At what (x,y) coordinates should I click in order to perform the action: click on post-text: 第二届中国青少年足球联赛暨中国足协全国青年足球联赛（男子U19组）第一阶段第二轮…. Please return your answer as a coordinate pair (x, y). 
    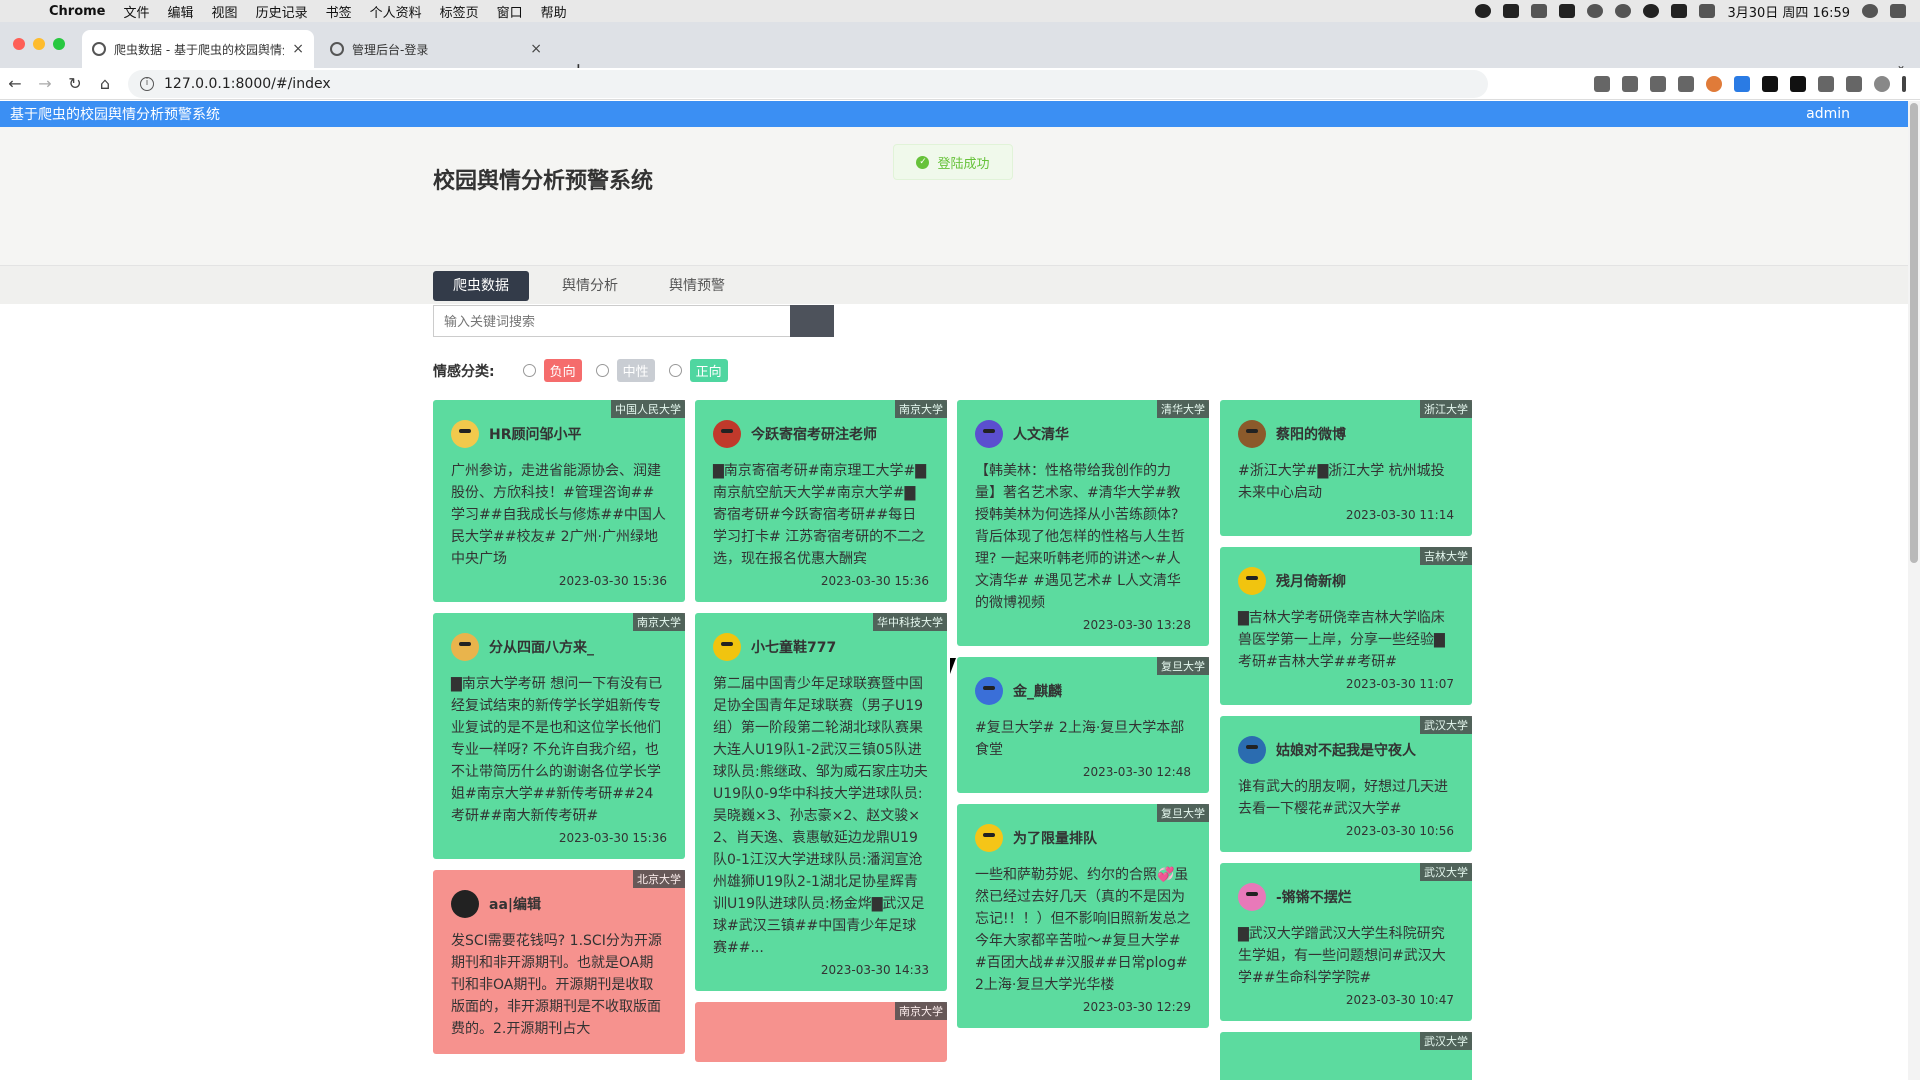
    Looking at the image, I should click on (820, 816).